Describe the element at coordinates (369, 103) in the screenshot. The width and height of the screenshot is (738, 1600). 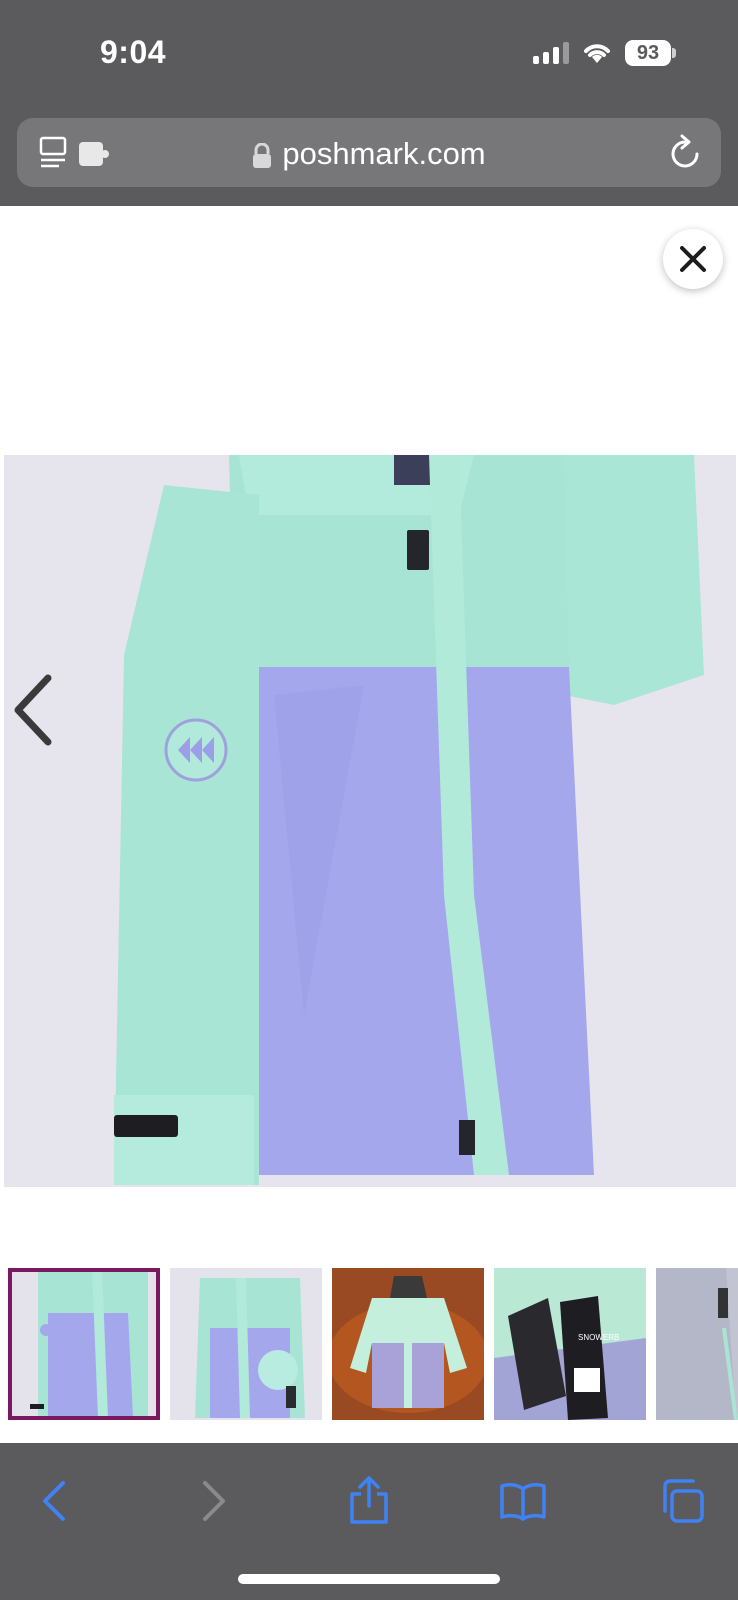
I see `browser-top-chrome: 9:04 93 poshmark.com` at that location.